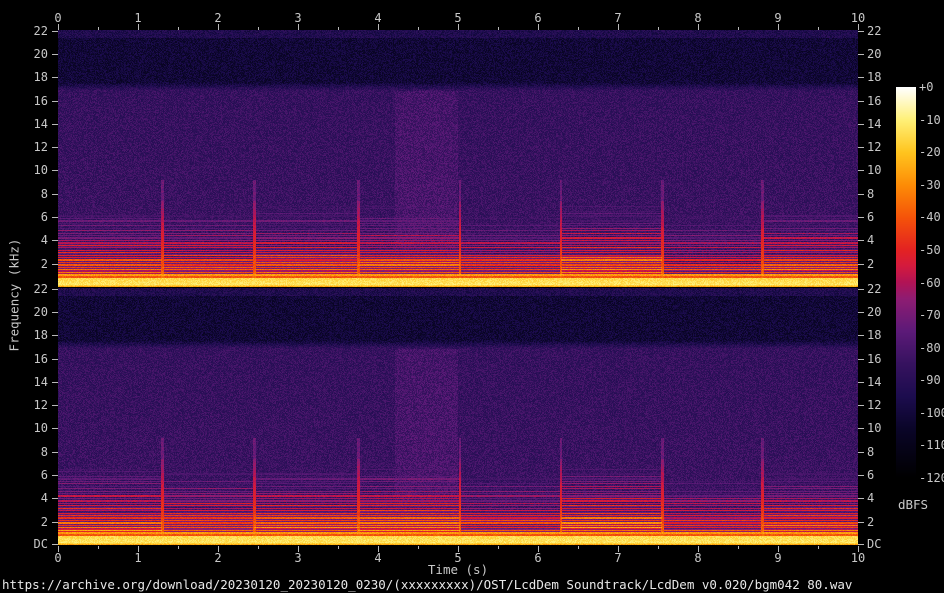 Image resolution: width=944 pixels, height=593 pixels. I want to click on time-tick-label-bottom: 2, so click(218, 558).